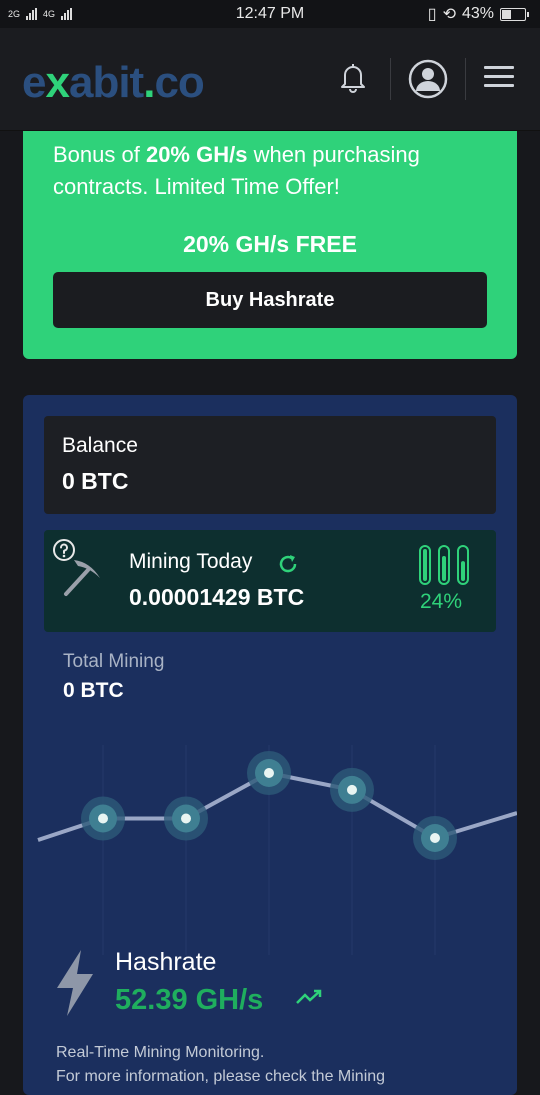 This screenshot has height=1095, width=540. Describe the element at coordinates (270, 465) in the screenshot. I see `balance-card: Balance 0 BTC` at that location.